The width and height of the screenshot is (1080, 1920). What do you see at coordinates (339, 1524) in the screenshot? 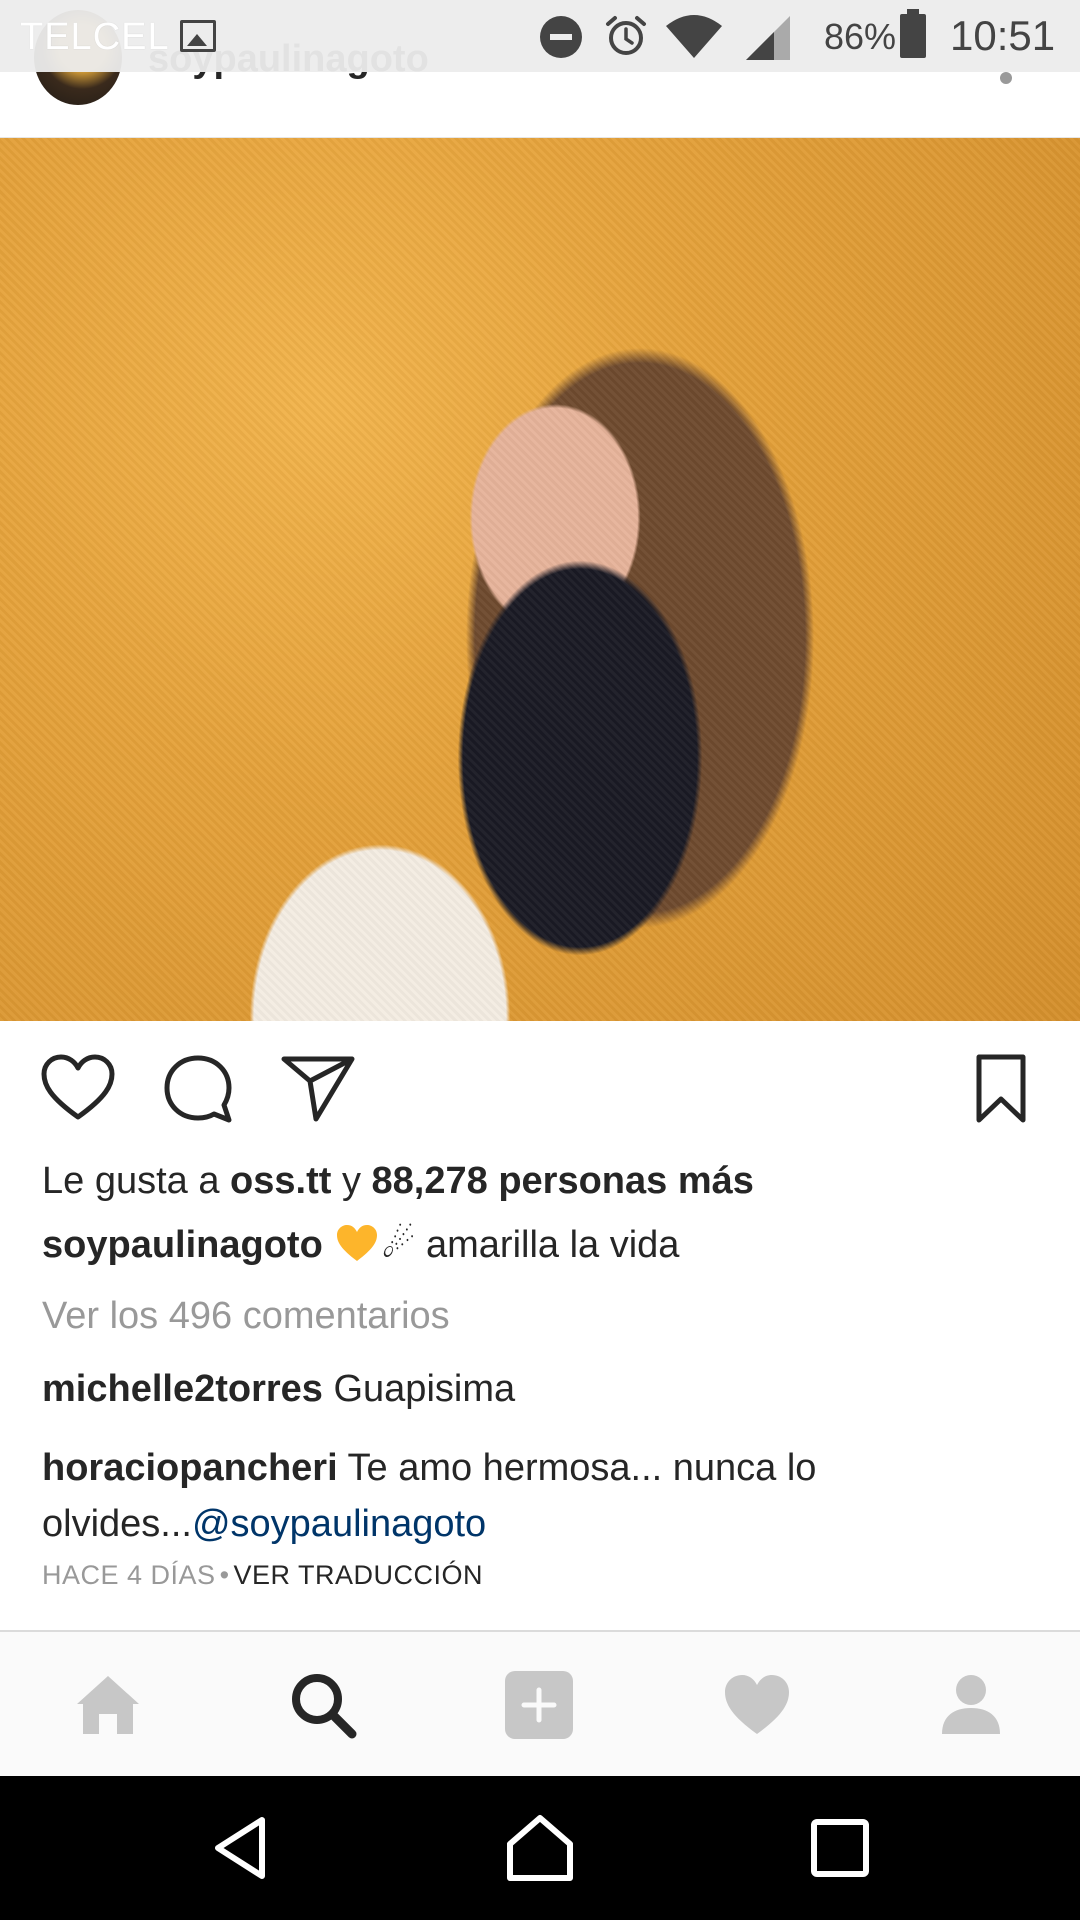
I see `comment-mention-link: @soypaulinagoto` at bounding box center [339, 1524].